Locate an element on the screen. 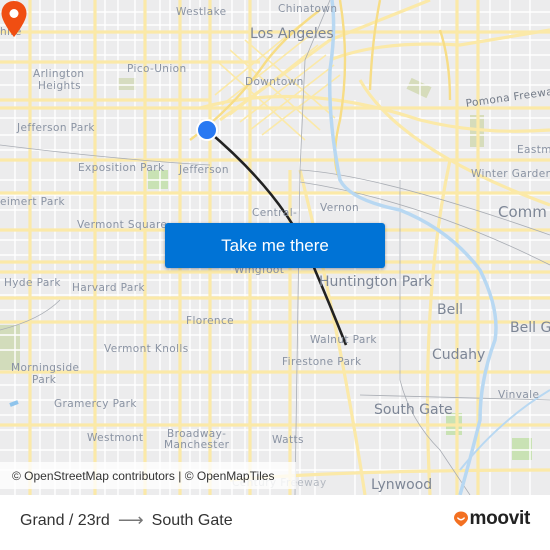  arrow-right-icon: ⟶ is located at coordinates (130, 520).